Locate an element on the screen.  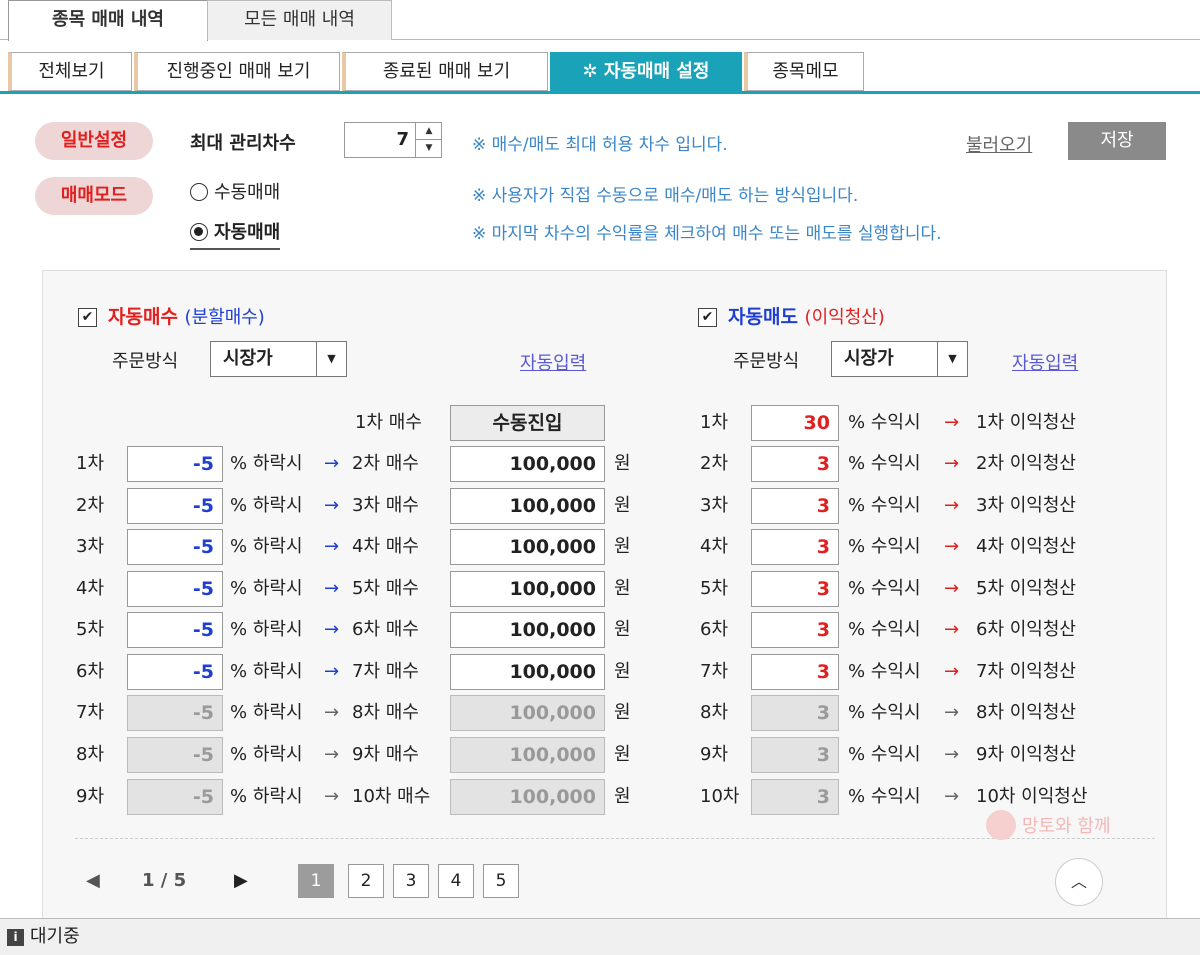
watermark-logo-icon is located at coordinates (1001, 825).